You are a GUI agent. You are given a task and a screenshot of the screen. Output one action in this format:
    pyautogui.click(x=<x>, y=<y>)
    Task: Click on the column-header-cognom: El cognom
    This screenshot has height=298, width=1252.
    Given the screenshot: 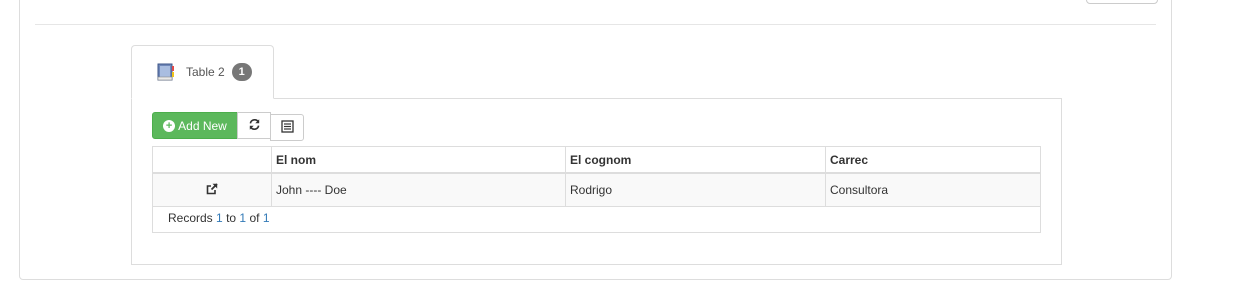 What is the action you would take?
    pyautogui.click(x=695, y=160)
    